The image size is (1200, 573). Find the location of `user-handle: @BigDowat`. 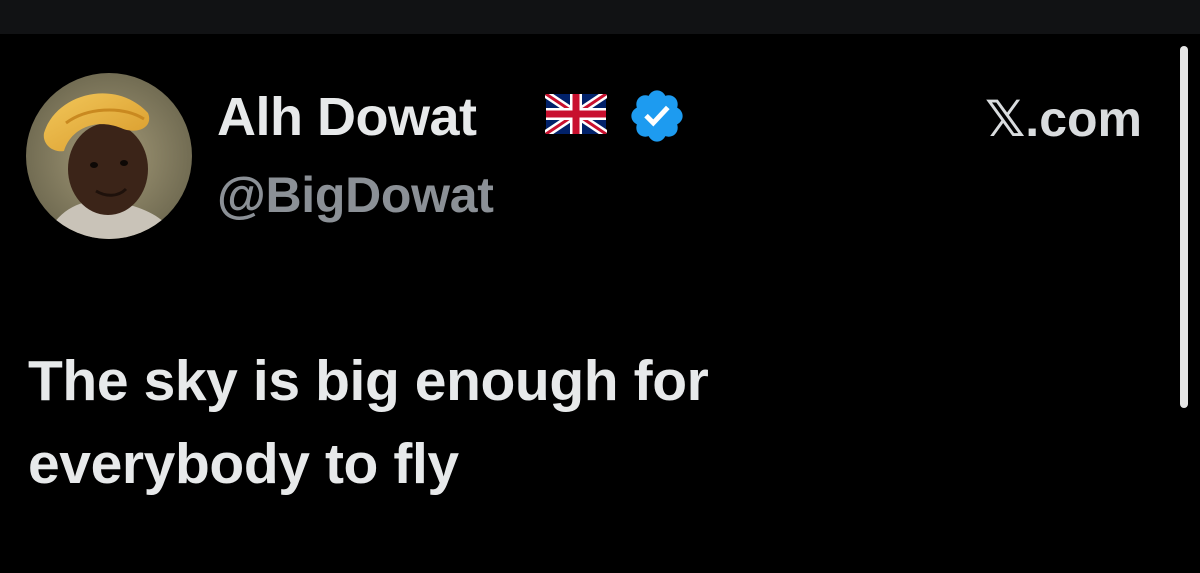

user-handle: @BigDowat is located at coordinates (355, 195).